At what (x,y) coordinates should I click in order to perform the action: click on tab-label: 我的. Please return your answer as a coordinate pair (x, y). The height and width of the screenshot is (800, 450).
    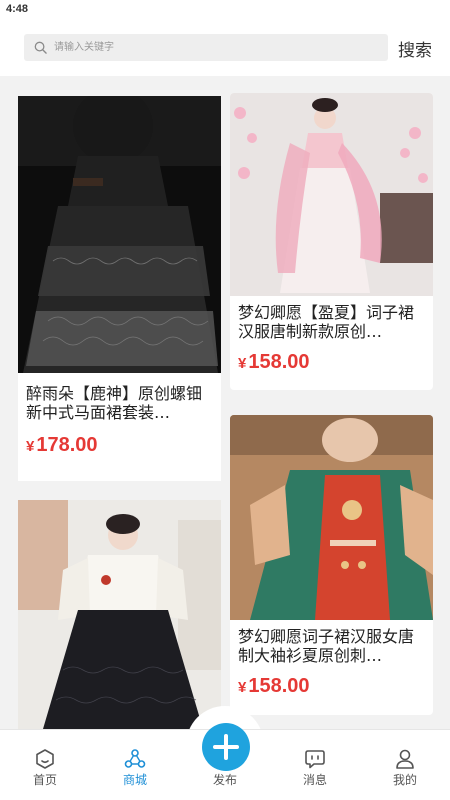
    Looking at the image, I should click on (404, 780).